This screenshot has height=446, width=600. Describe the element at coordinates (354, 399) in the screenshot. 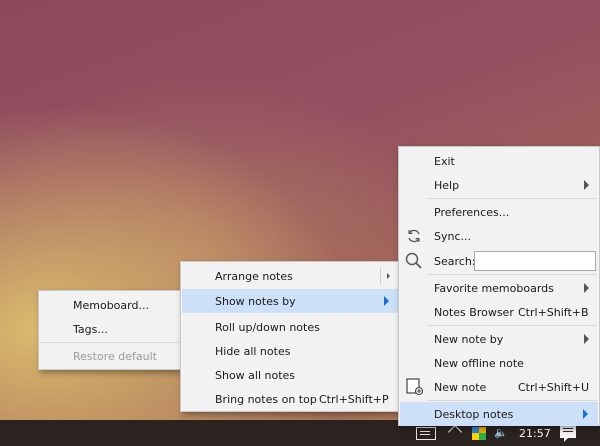

I see `shortcut-label: Ctrl+Shift+P` at that location.